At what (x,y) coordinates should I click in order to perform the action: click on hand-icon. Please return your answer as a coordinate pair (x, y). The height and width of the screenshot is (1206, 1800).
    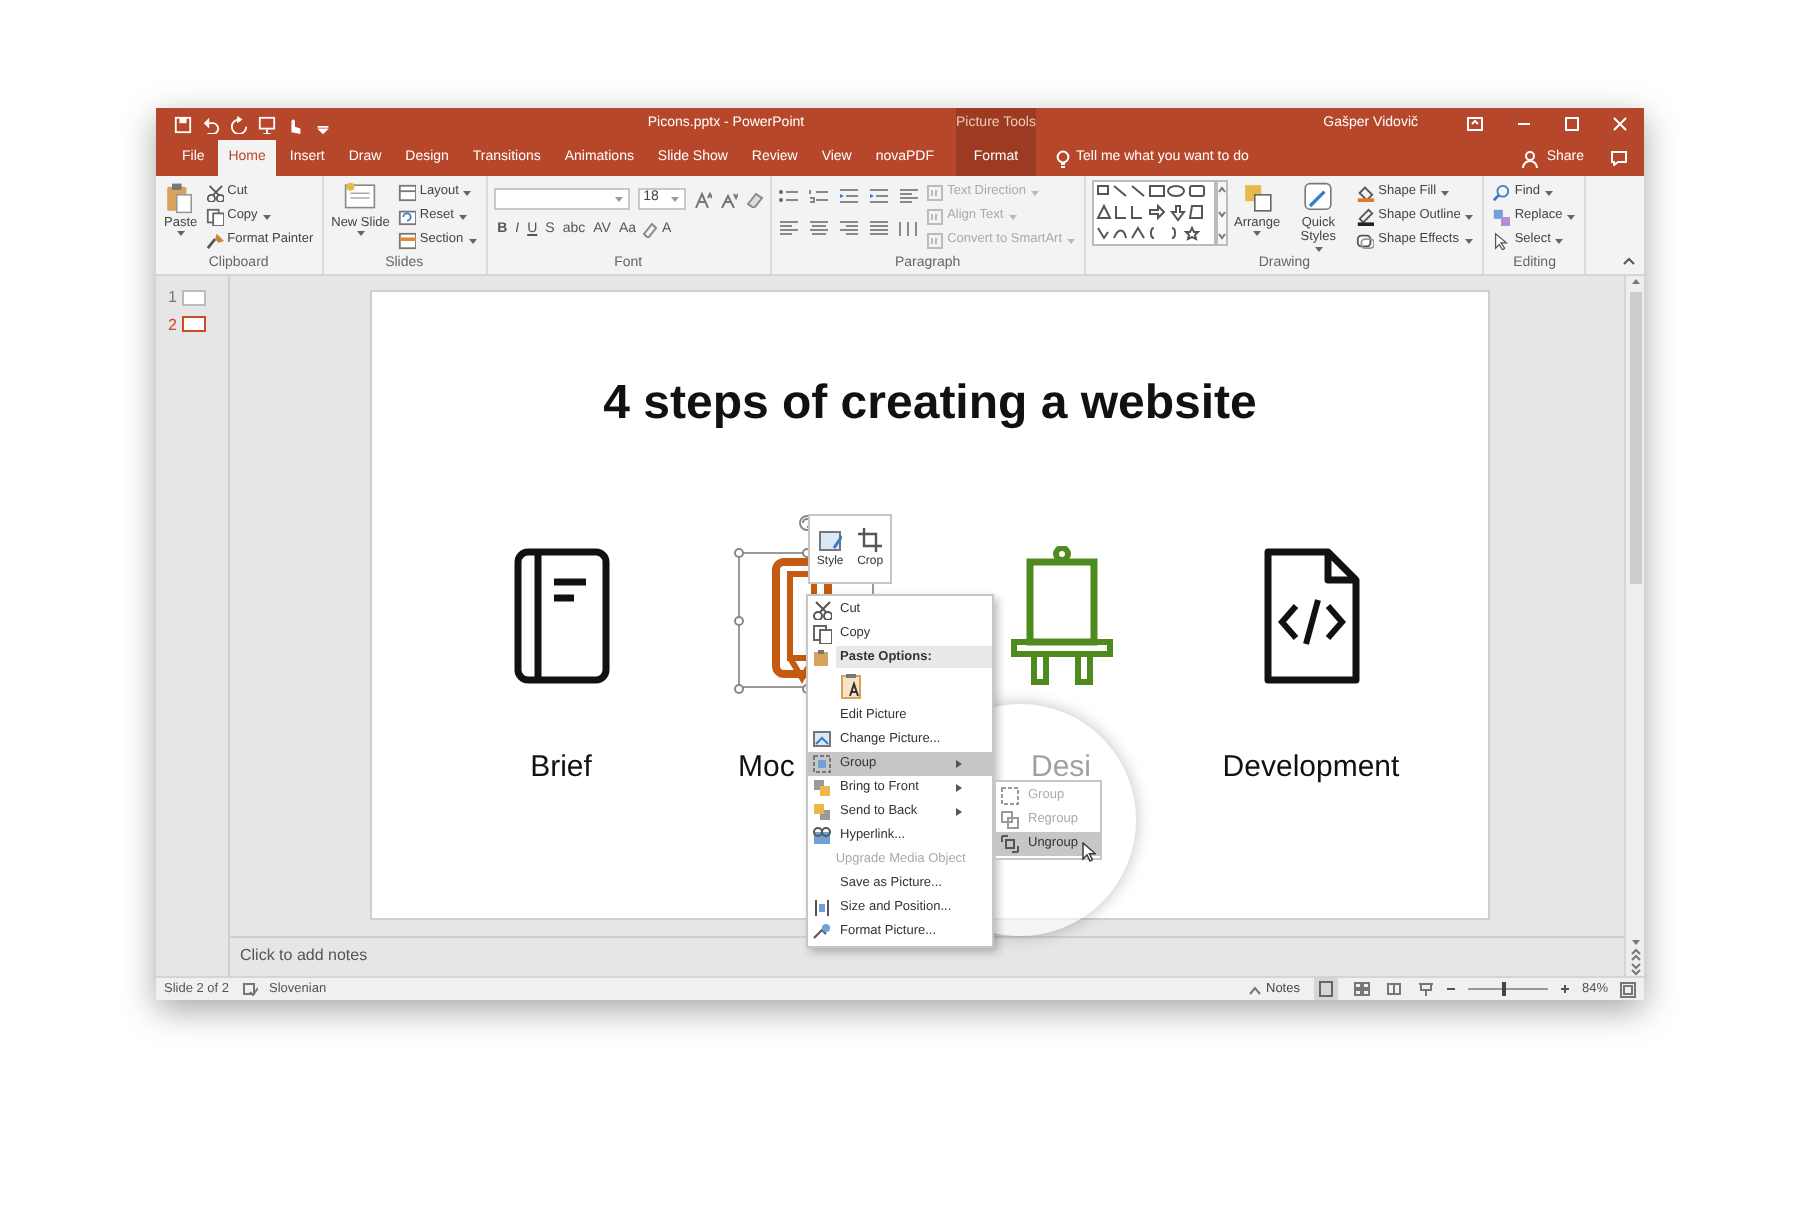
    Looking at the image, I should click on (295, 124).